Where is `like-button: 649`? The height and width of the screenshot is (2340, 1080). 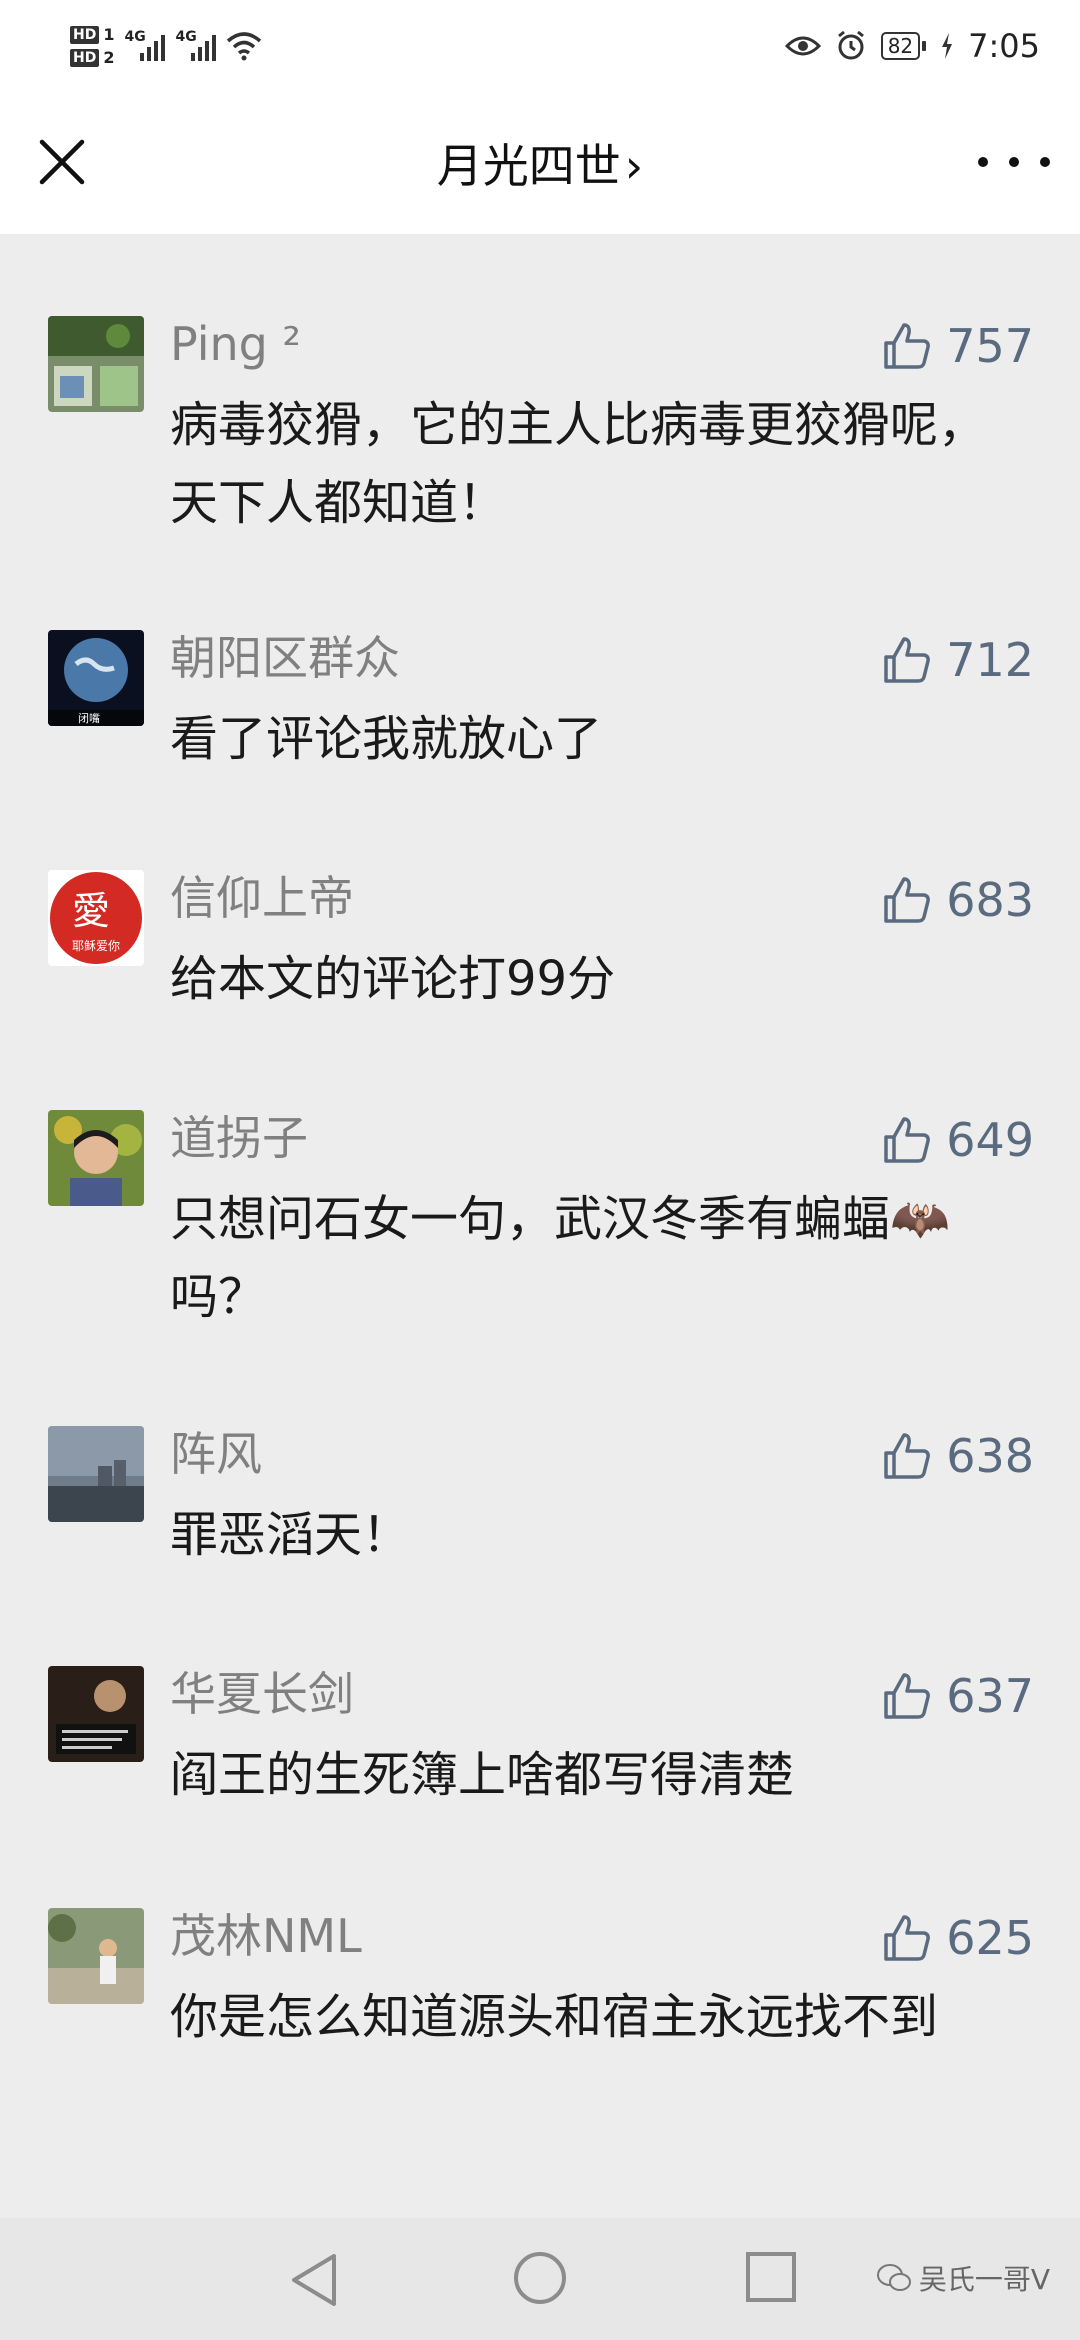 like-button: 649 is located at coordinates (958, 1140).